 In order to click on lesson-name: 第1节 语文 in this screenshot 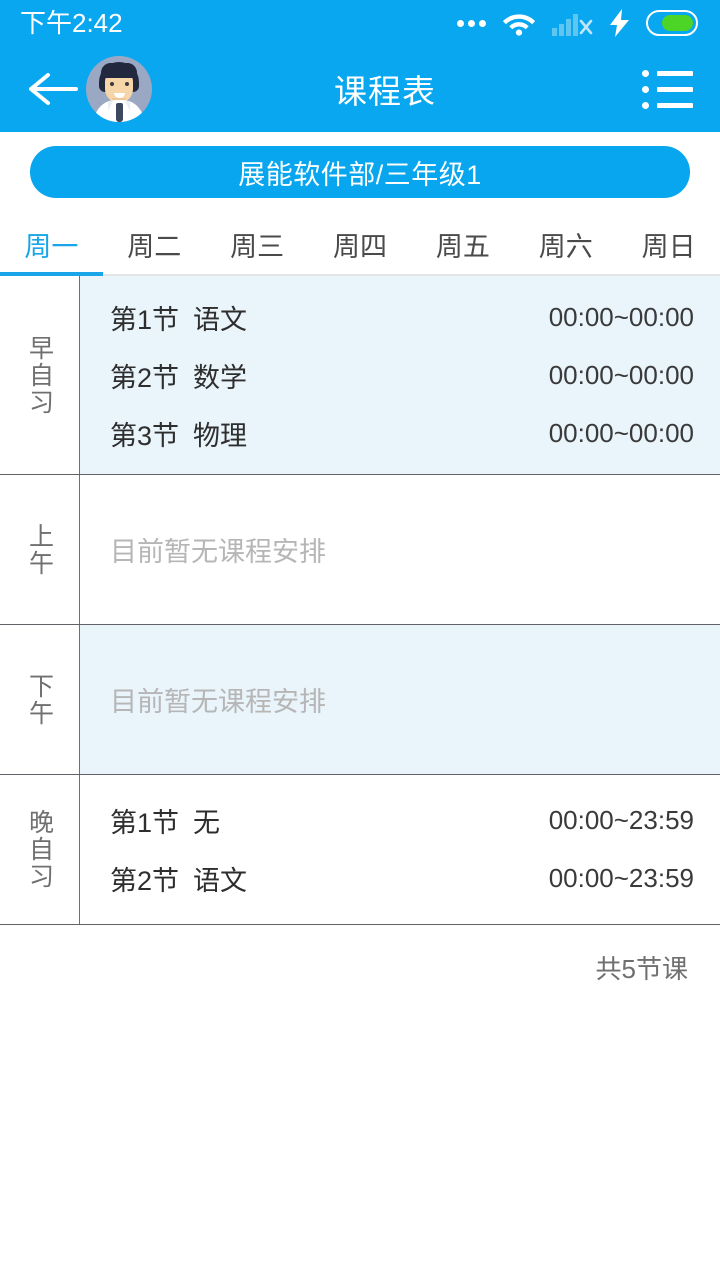, I will do `click(178, 317)`.